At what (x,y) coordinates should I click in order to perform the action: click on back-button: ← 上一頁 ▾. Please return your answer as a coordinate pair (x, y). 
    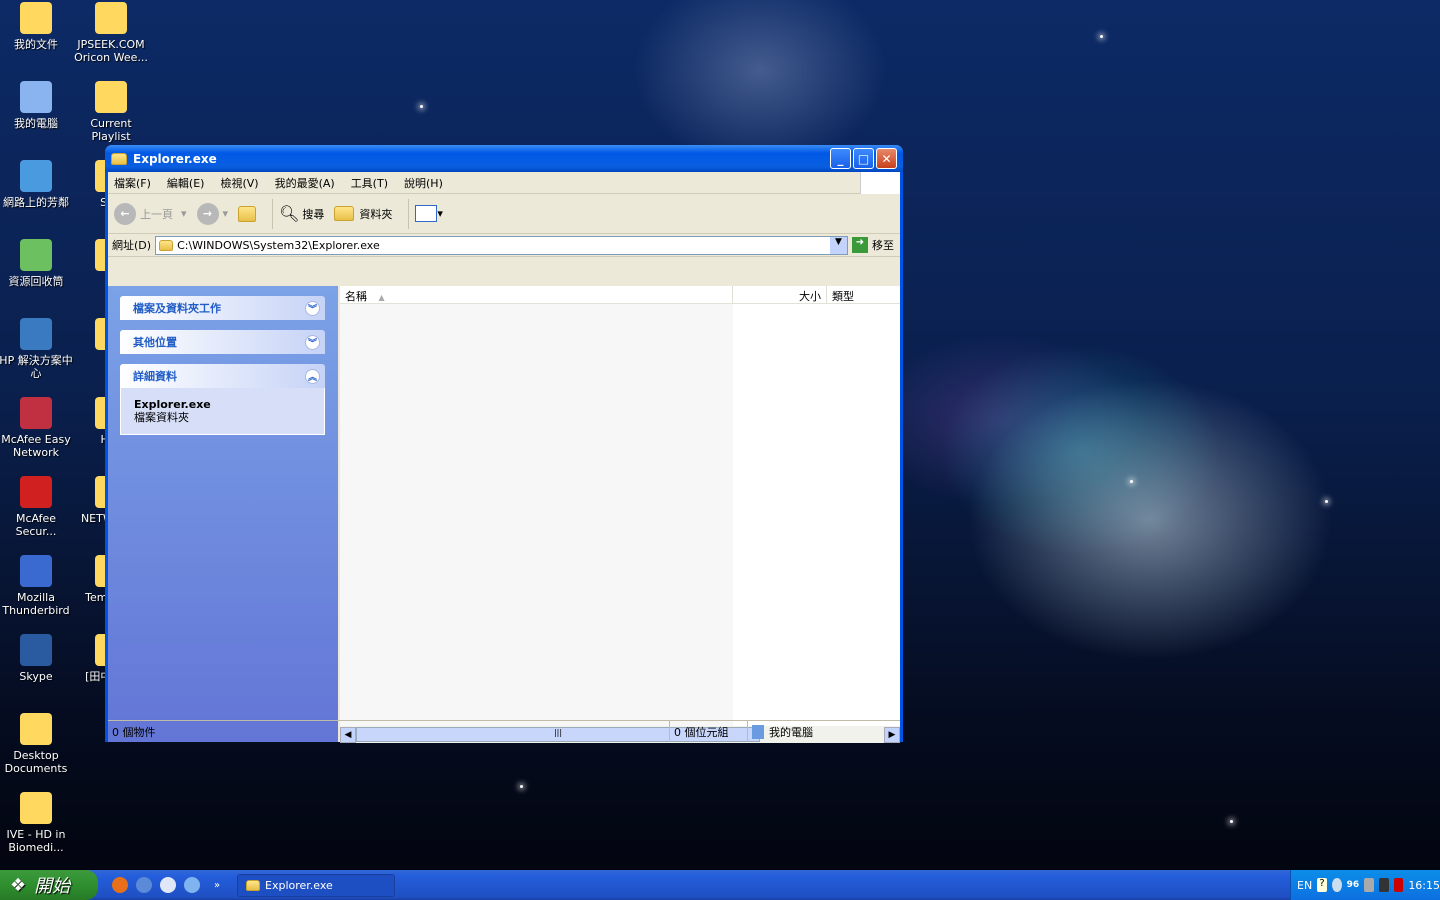
    Looking at the image, I should click on (150, 213).